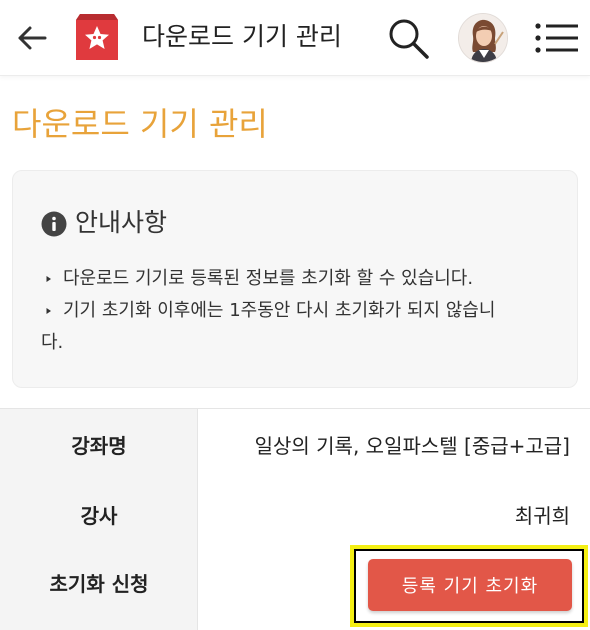 The image size is (590, 630). Describe the element at coordinates (121, 222) in the screenshot. I see `notice-title: 안내사항` at that location.